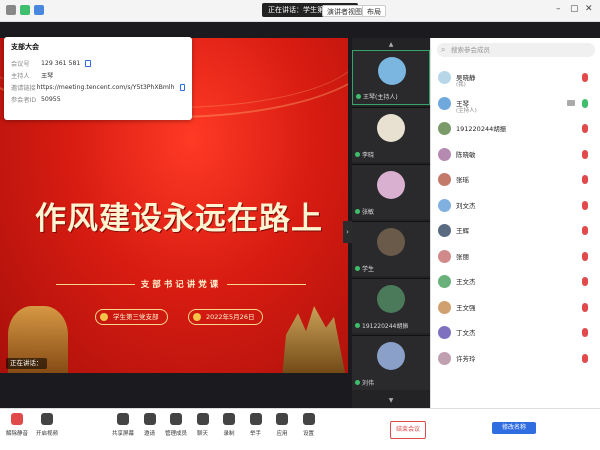  What do you see at coordinates (462, 180) in the screenshot?
I see `participant-name: 张瑶` at bounding box center [462, 180].